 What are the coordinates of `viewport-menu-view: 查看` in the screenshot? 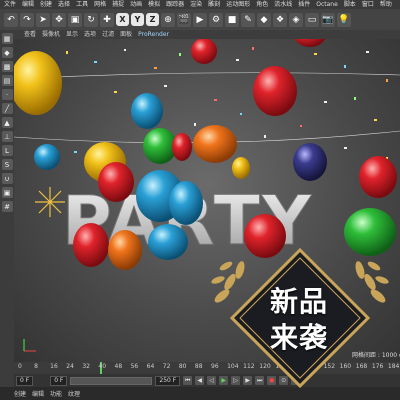 It's located at (30, 34).